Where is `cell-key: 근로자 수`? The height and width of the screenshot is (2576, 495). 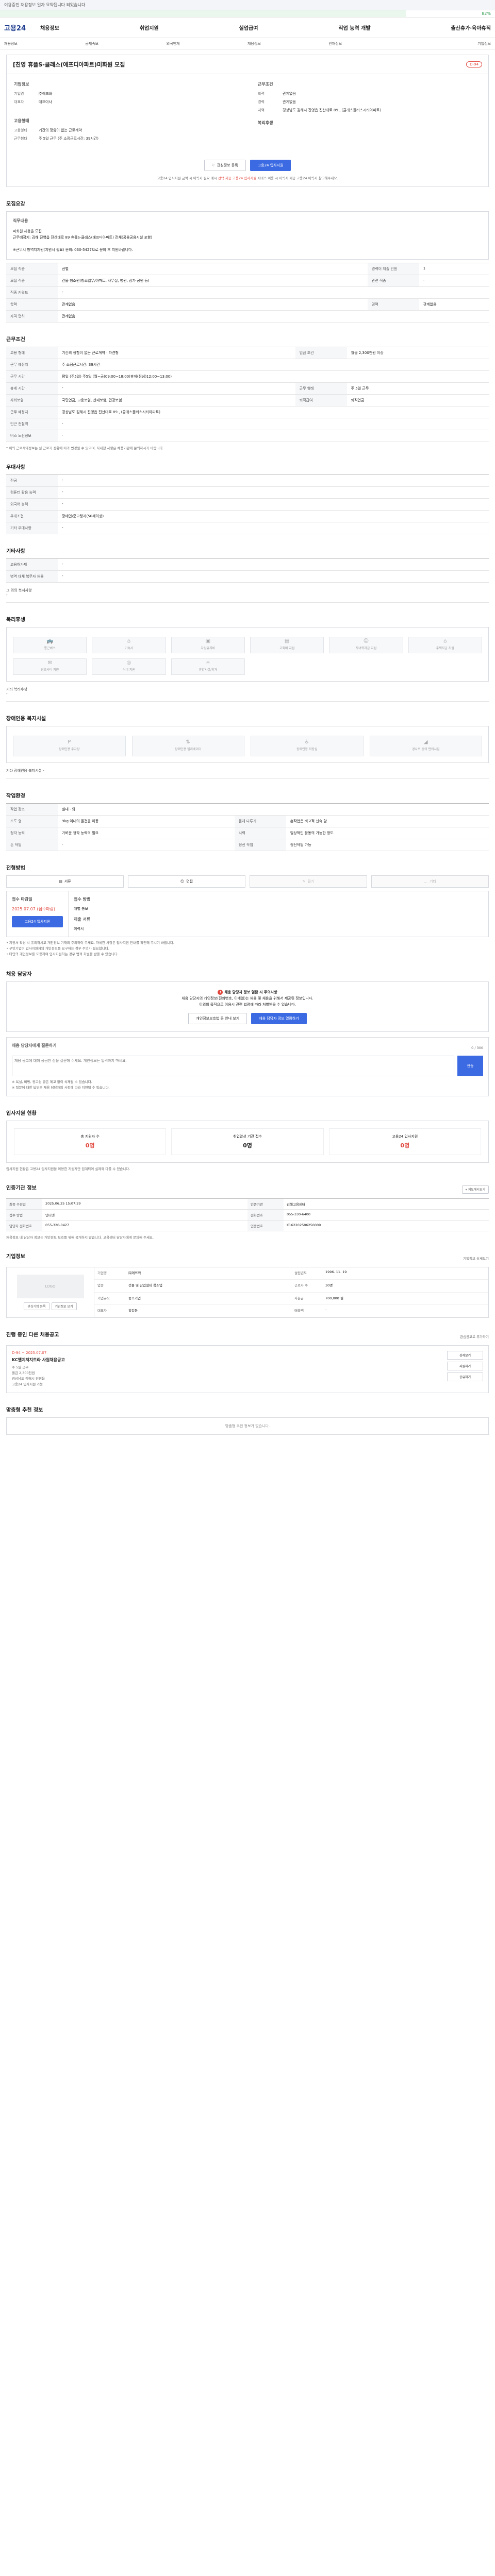
cell-key: 근로자 수 is located at coordinates (307, 1286).